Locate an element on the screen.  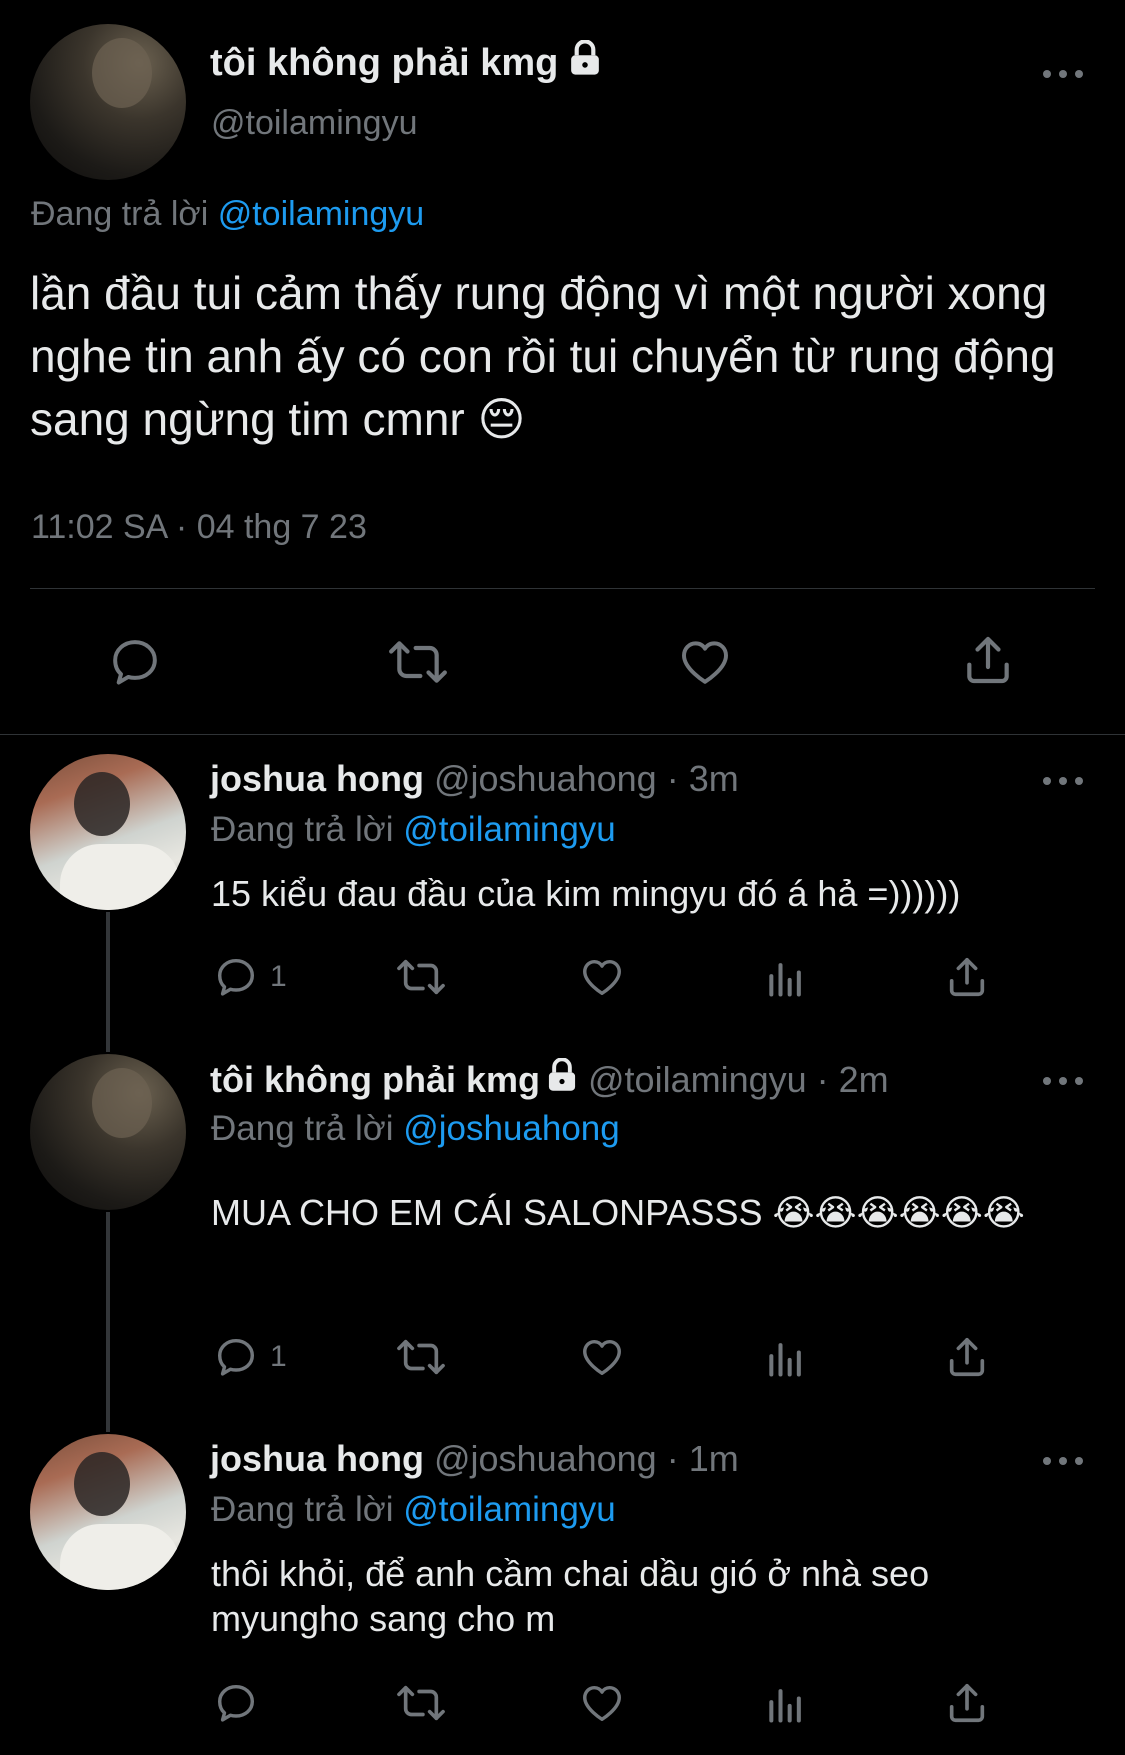
reply-3-views-button is located at coordinates (786, 1704).